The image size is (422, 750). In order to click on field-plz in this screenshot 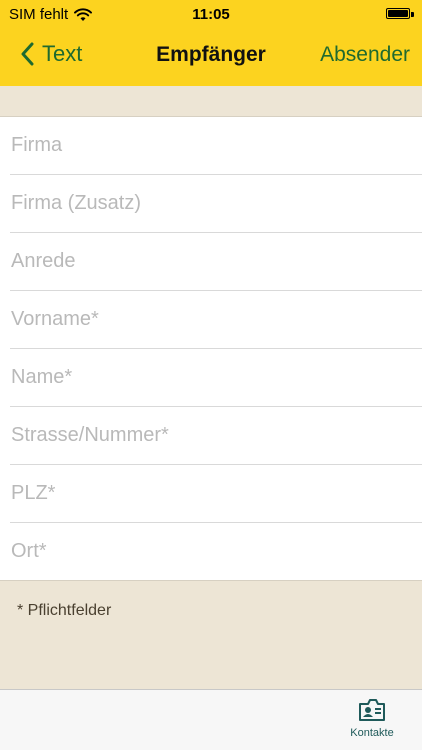, I will do `click(216, 494)`.